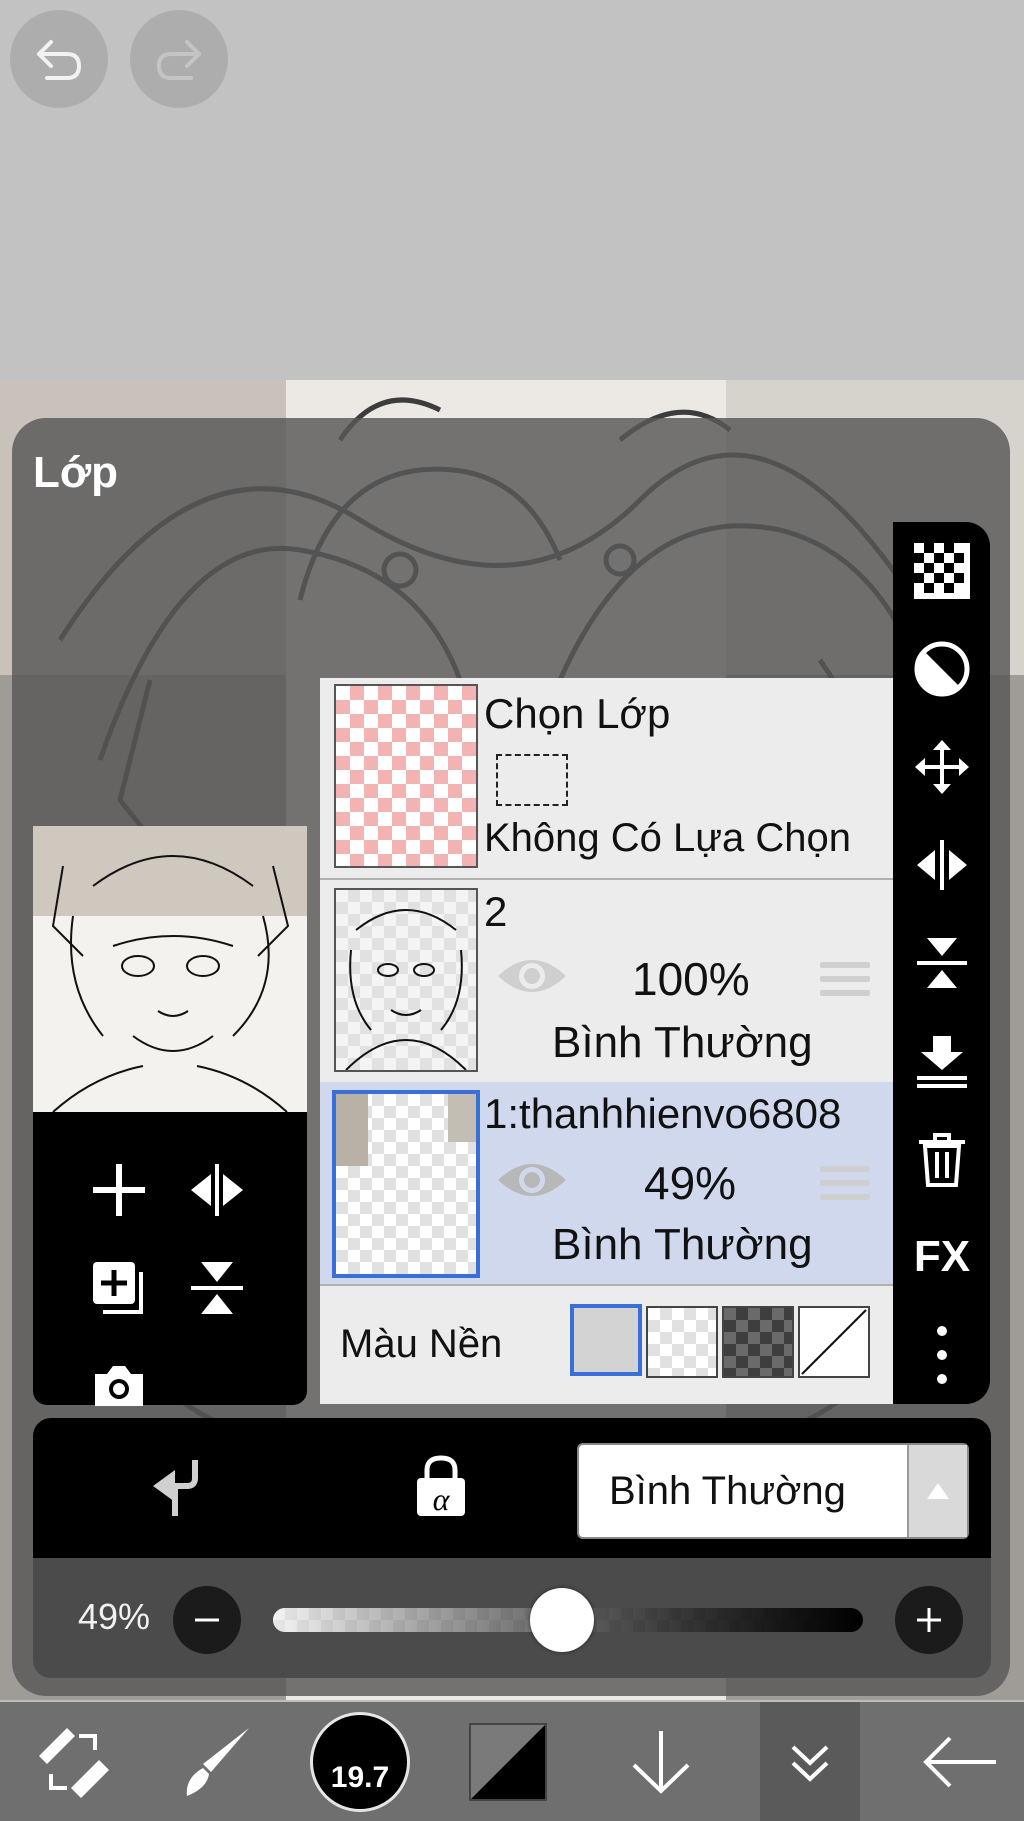 Image resolution: width=1024 pixels, height=1821 pixels. I want to click on layers-collapse-icon, so click(810, 1763).